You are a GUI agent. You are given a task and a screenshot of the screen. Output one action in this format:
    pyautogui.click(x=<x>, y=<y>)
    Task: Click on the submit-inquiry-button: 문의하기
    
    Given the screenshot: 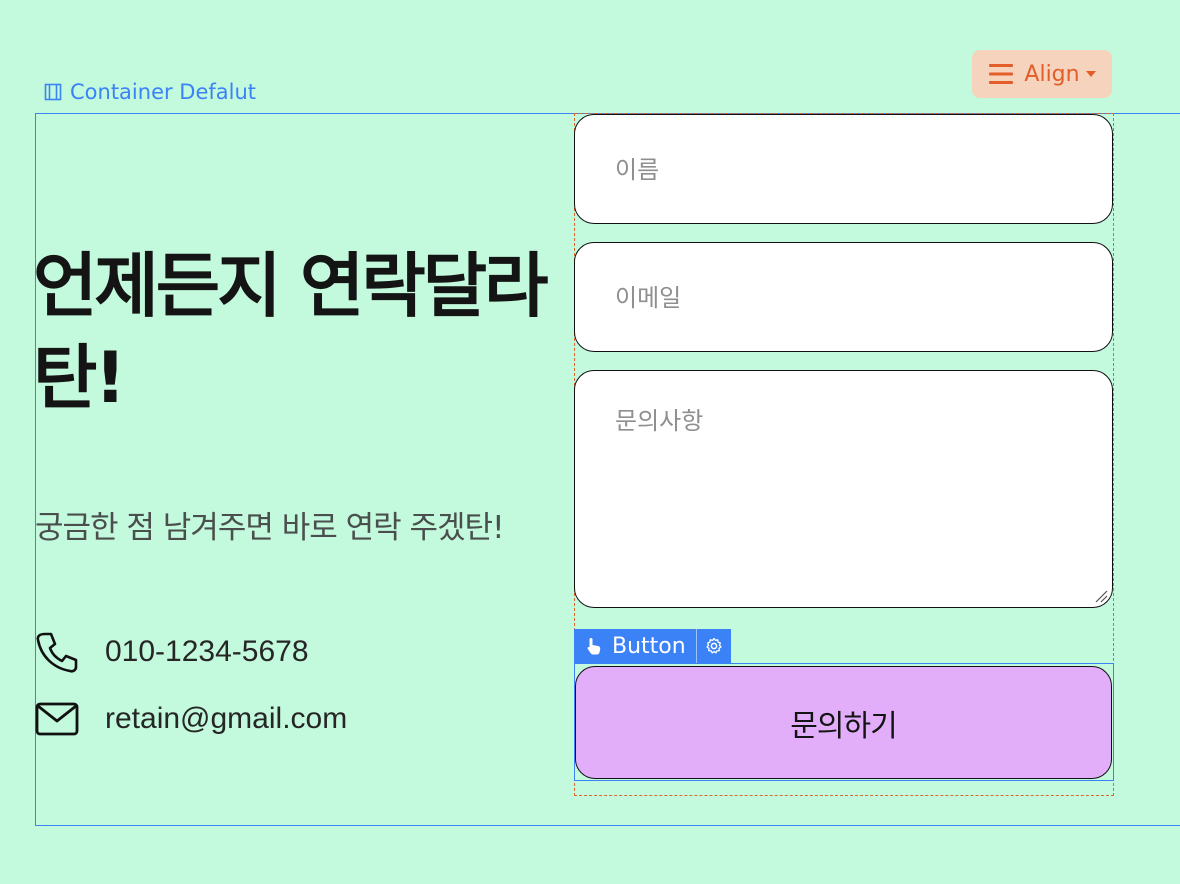 What is the action you would take?
    pyautogui.click(x=843, y=722)
    